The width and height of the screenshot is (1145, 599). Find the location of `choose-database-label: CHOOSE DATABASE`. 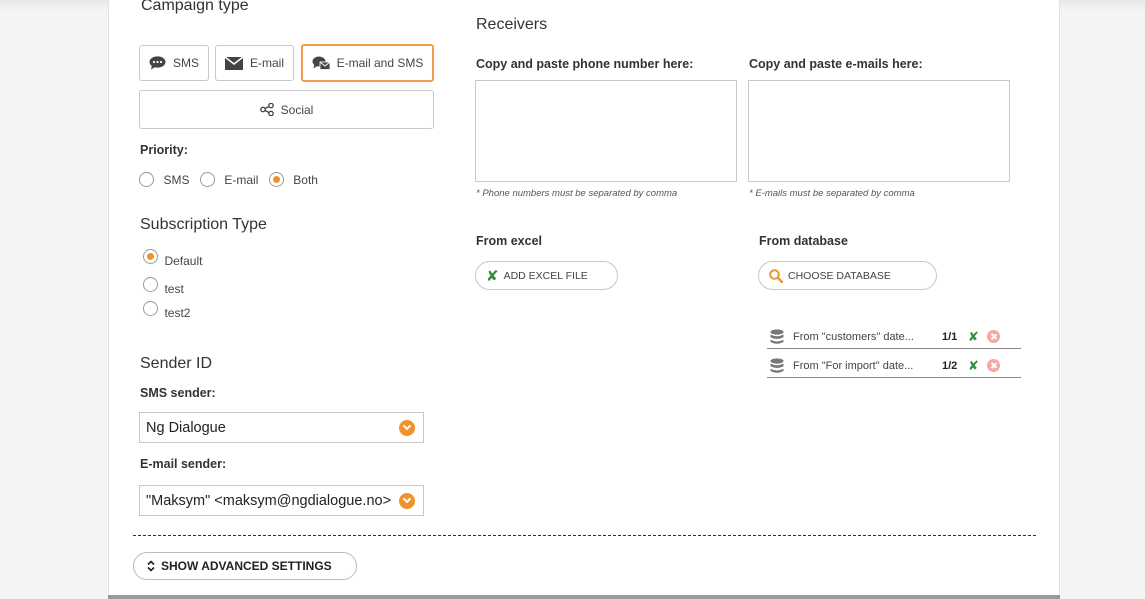

choose-database-label: CHOOSE DATABASE is located at coordinates (839, 275).